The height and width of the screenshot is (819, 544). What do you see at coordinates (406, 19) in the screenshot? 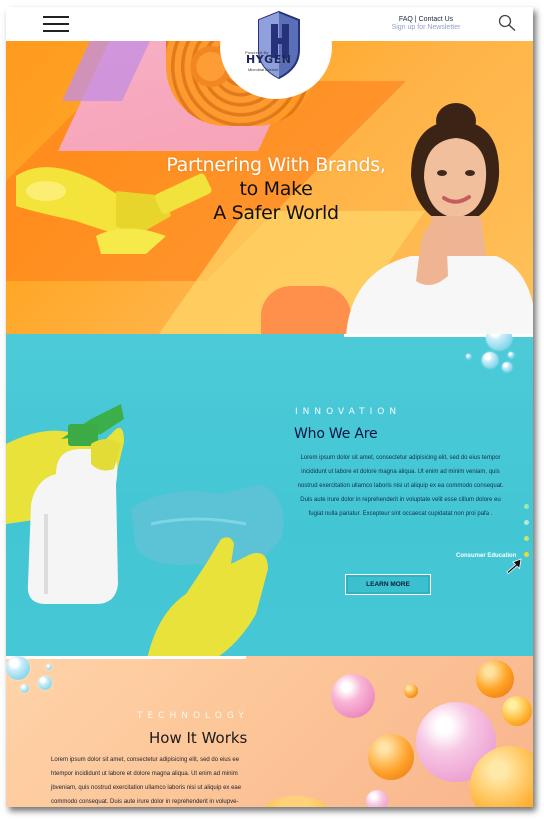
I see `faq-link: FAQ` at bounding box center [406, 19].